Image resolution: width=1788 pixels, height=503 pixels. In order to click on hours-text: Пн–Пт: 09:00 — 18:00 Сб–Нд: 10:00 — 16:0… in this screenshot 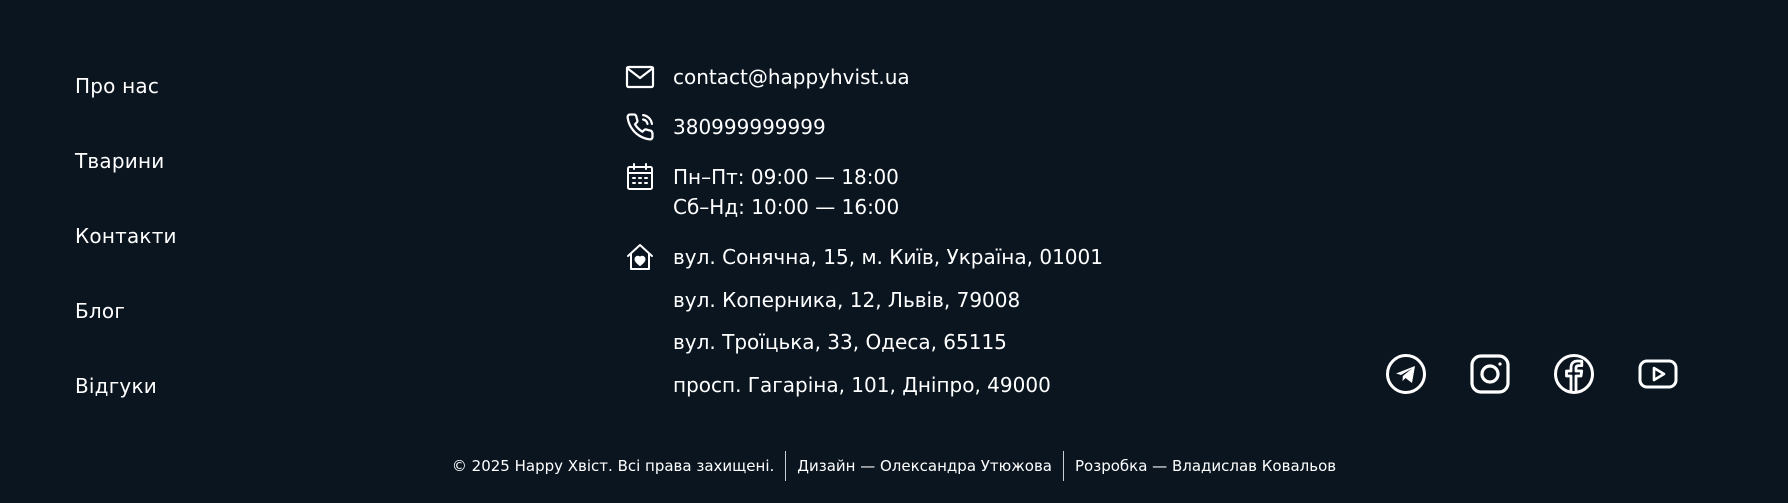, I will do `click(786, 192)`.